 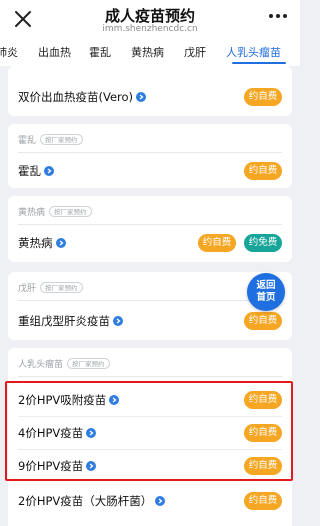 I want to click on vaccine-name: 双价出血热疫苗(Vero), so click(x=76, y=97).